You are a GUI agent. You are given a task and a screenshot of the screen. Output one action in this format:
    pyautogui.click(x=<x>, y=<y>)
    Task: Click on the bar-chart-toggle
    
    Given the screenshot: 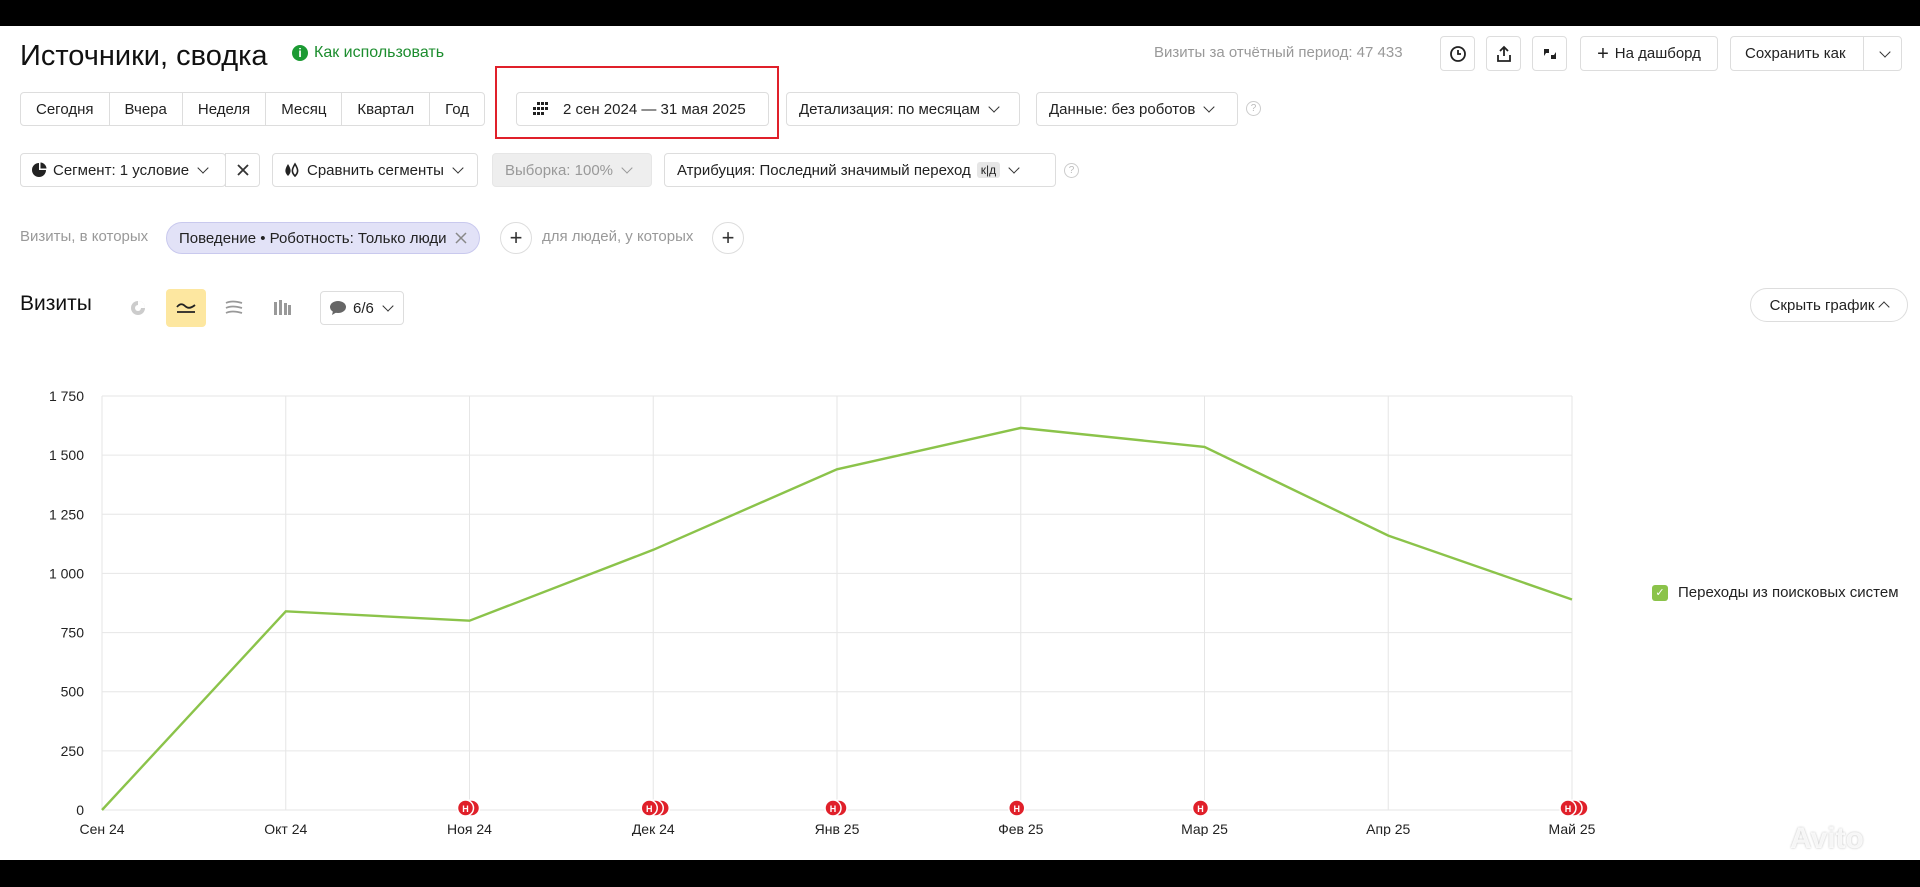 What is the action you would take?
    pyautogui.click(x=282, y=308)
    